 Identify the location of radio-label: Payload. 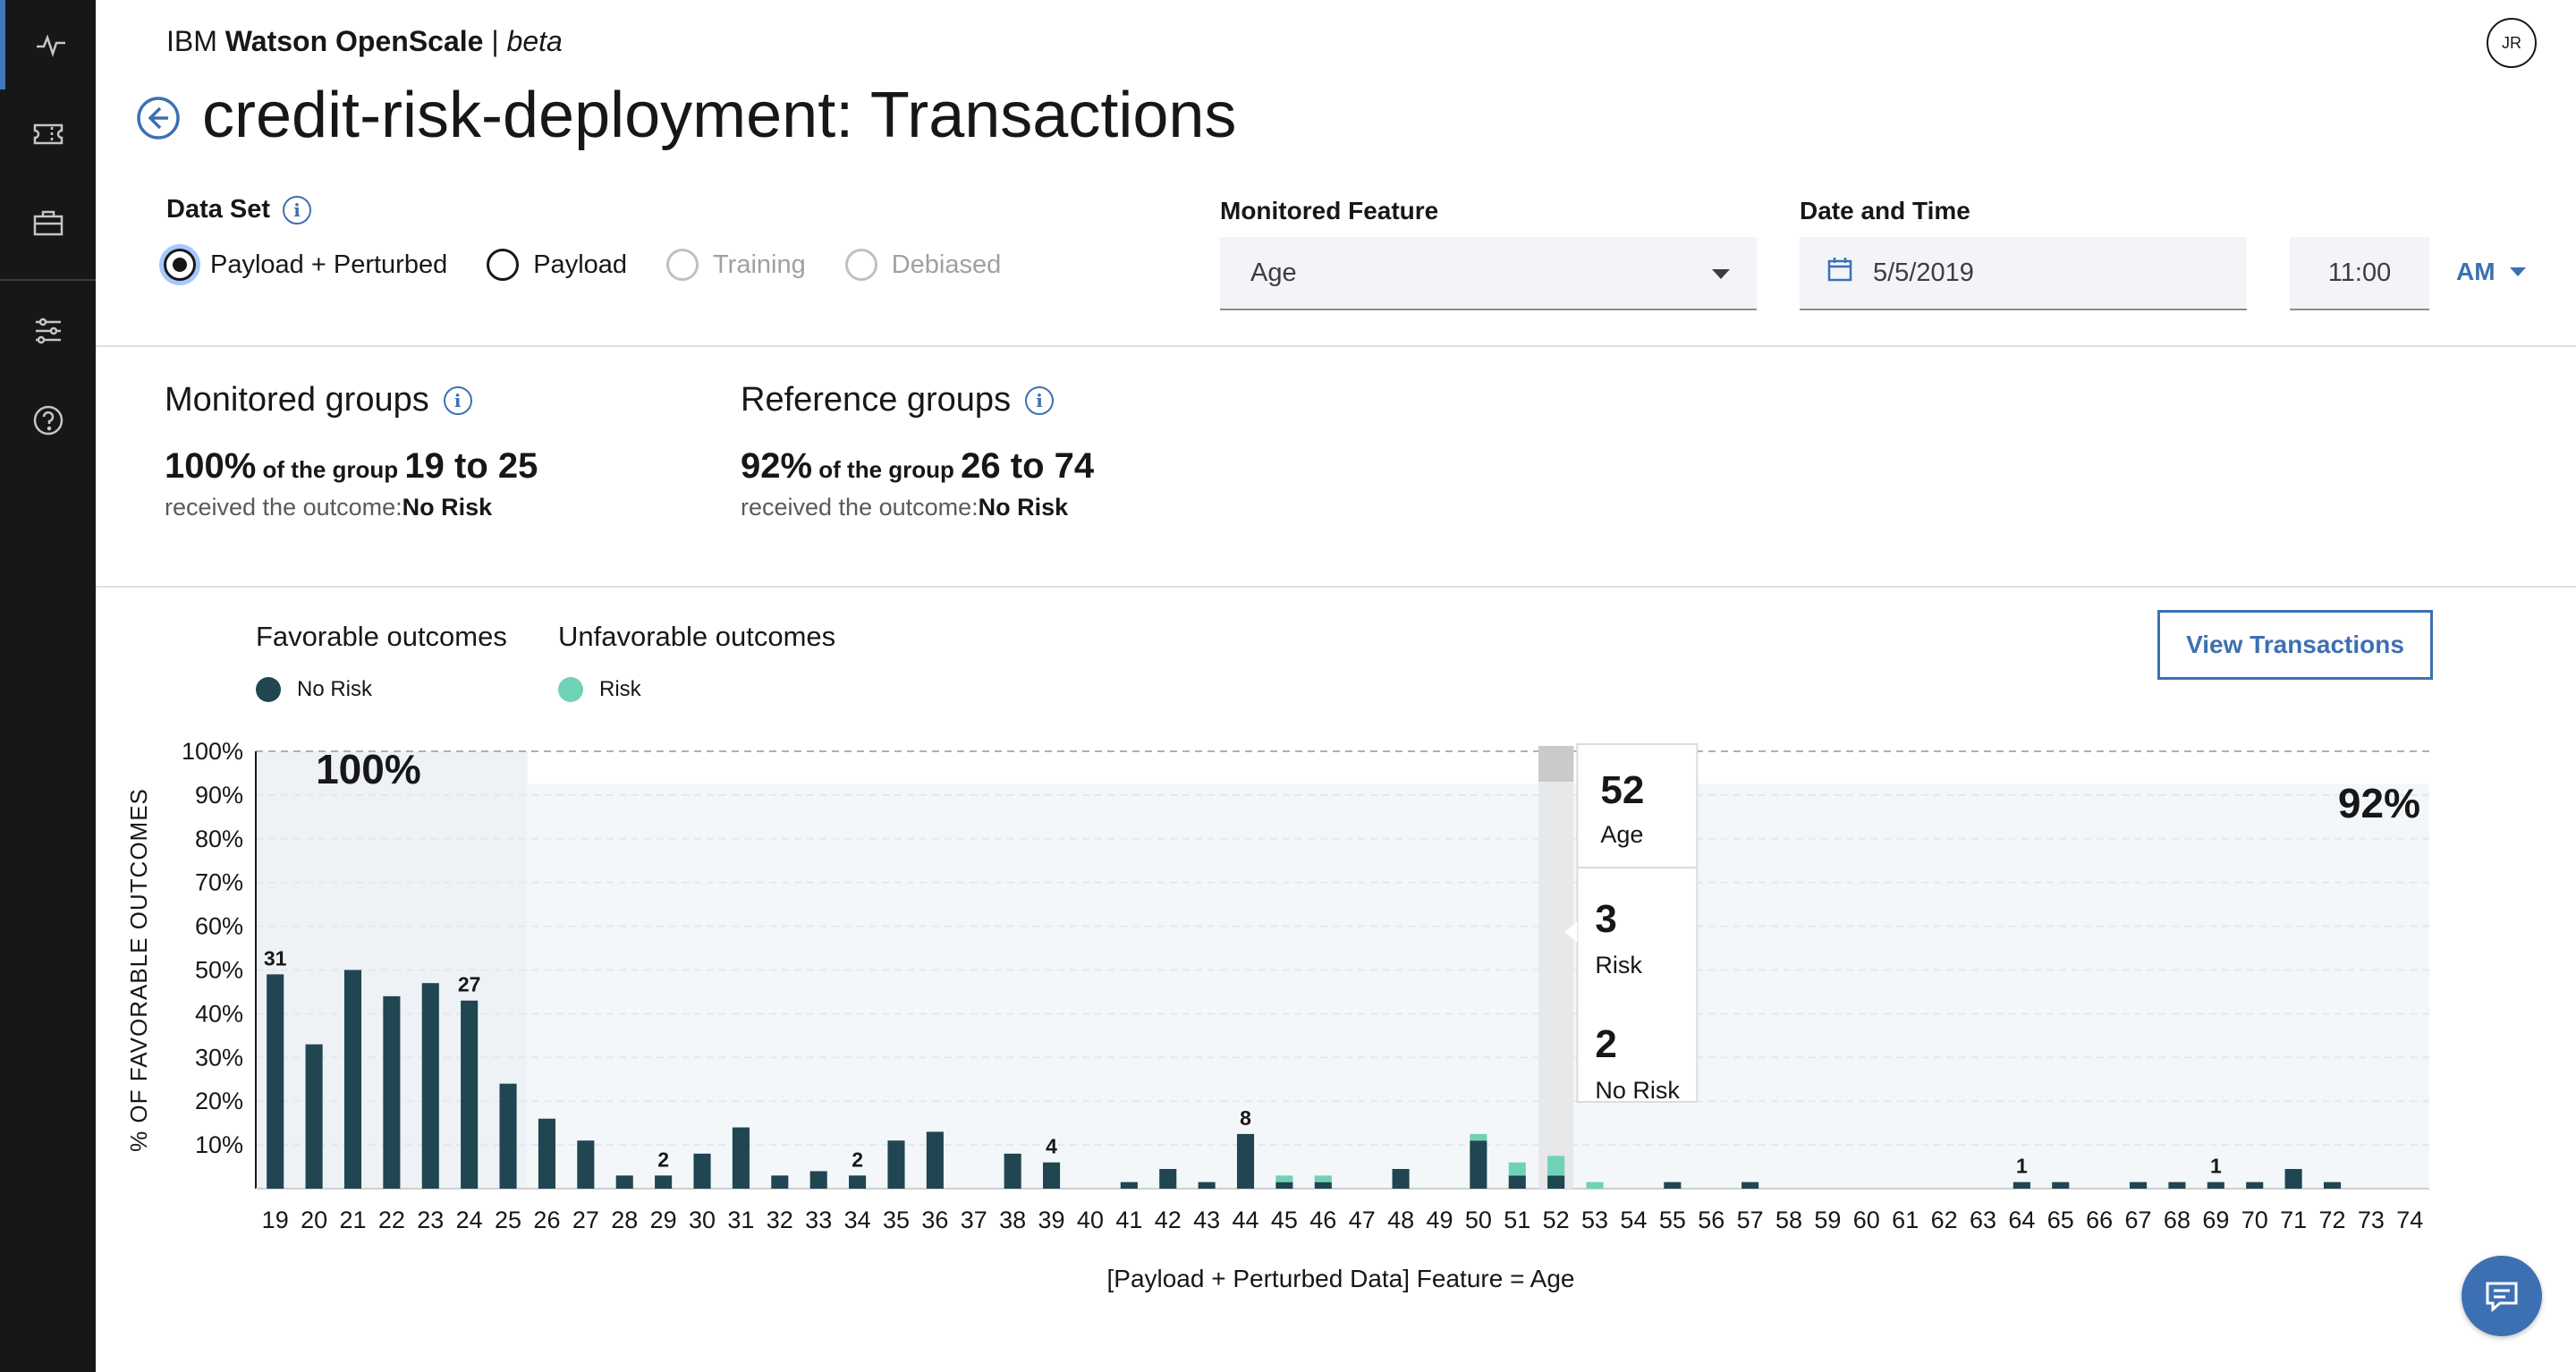
(580, 264).